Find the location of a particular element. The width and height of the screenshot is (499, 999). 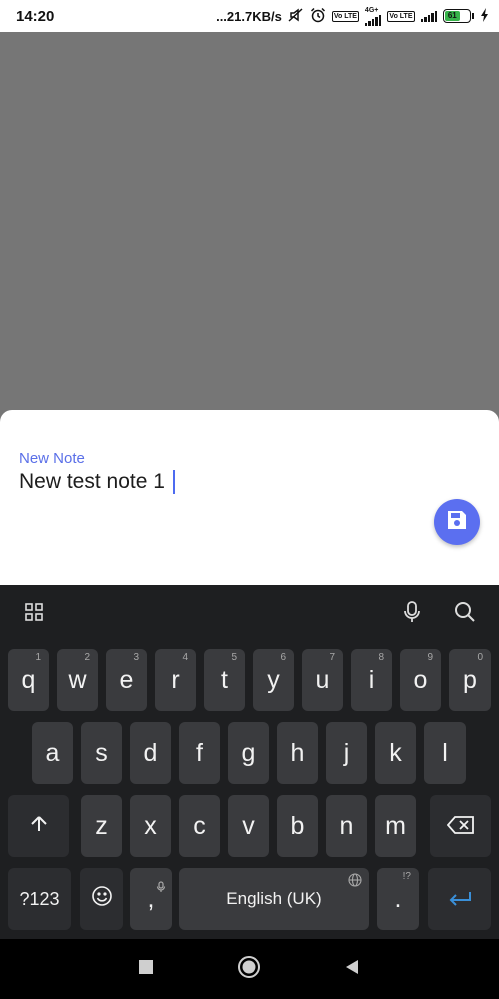

globe-icon is located at coordinates (355, 882).